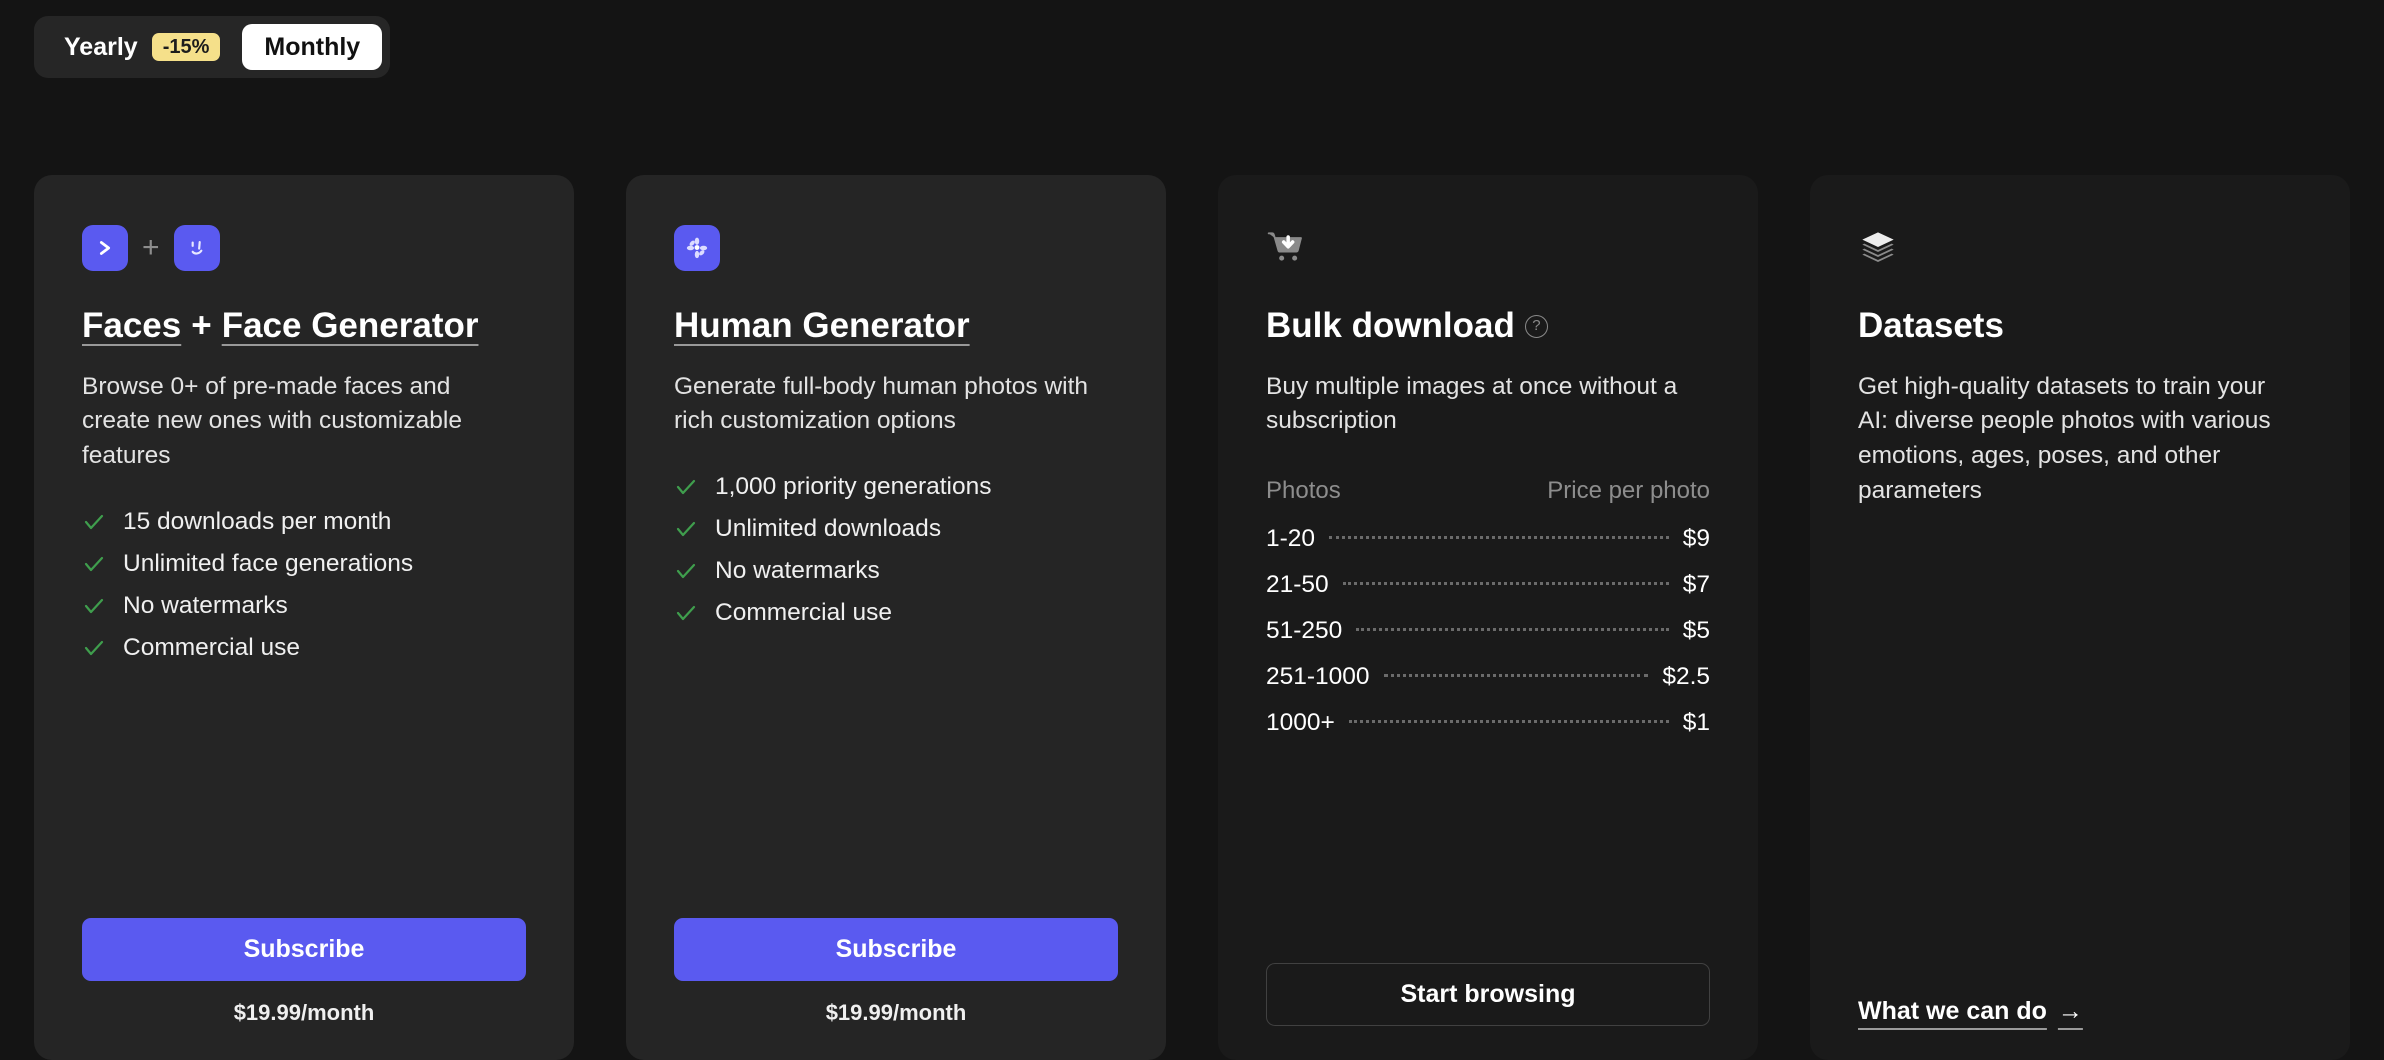 The height and width of the screenshot is (1060, 2384). I want to click on tier-label: 1000+, so click(1300, 723).